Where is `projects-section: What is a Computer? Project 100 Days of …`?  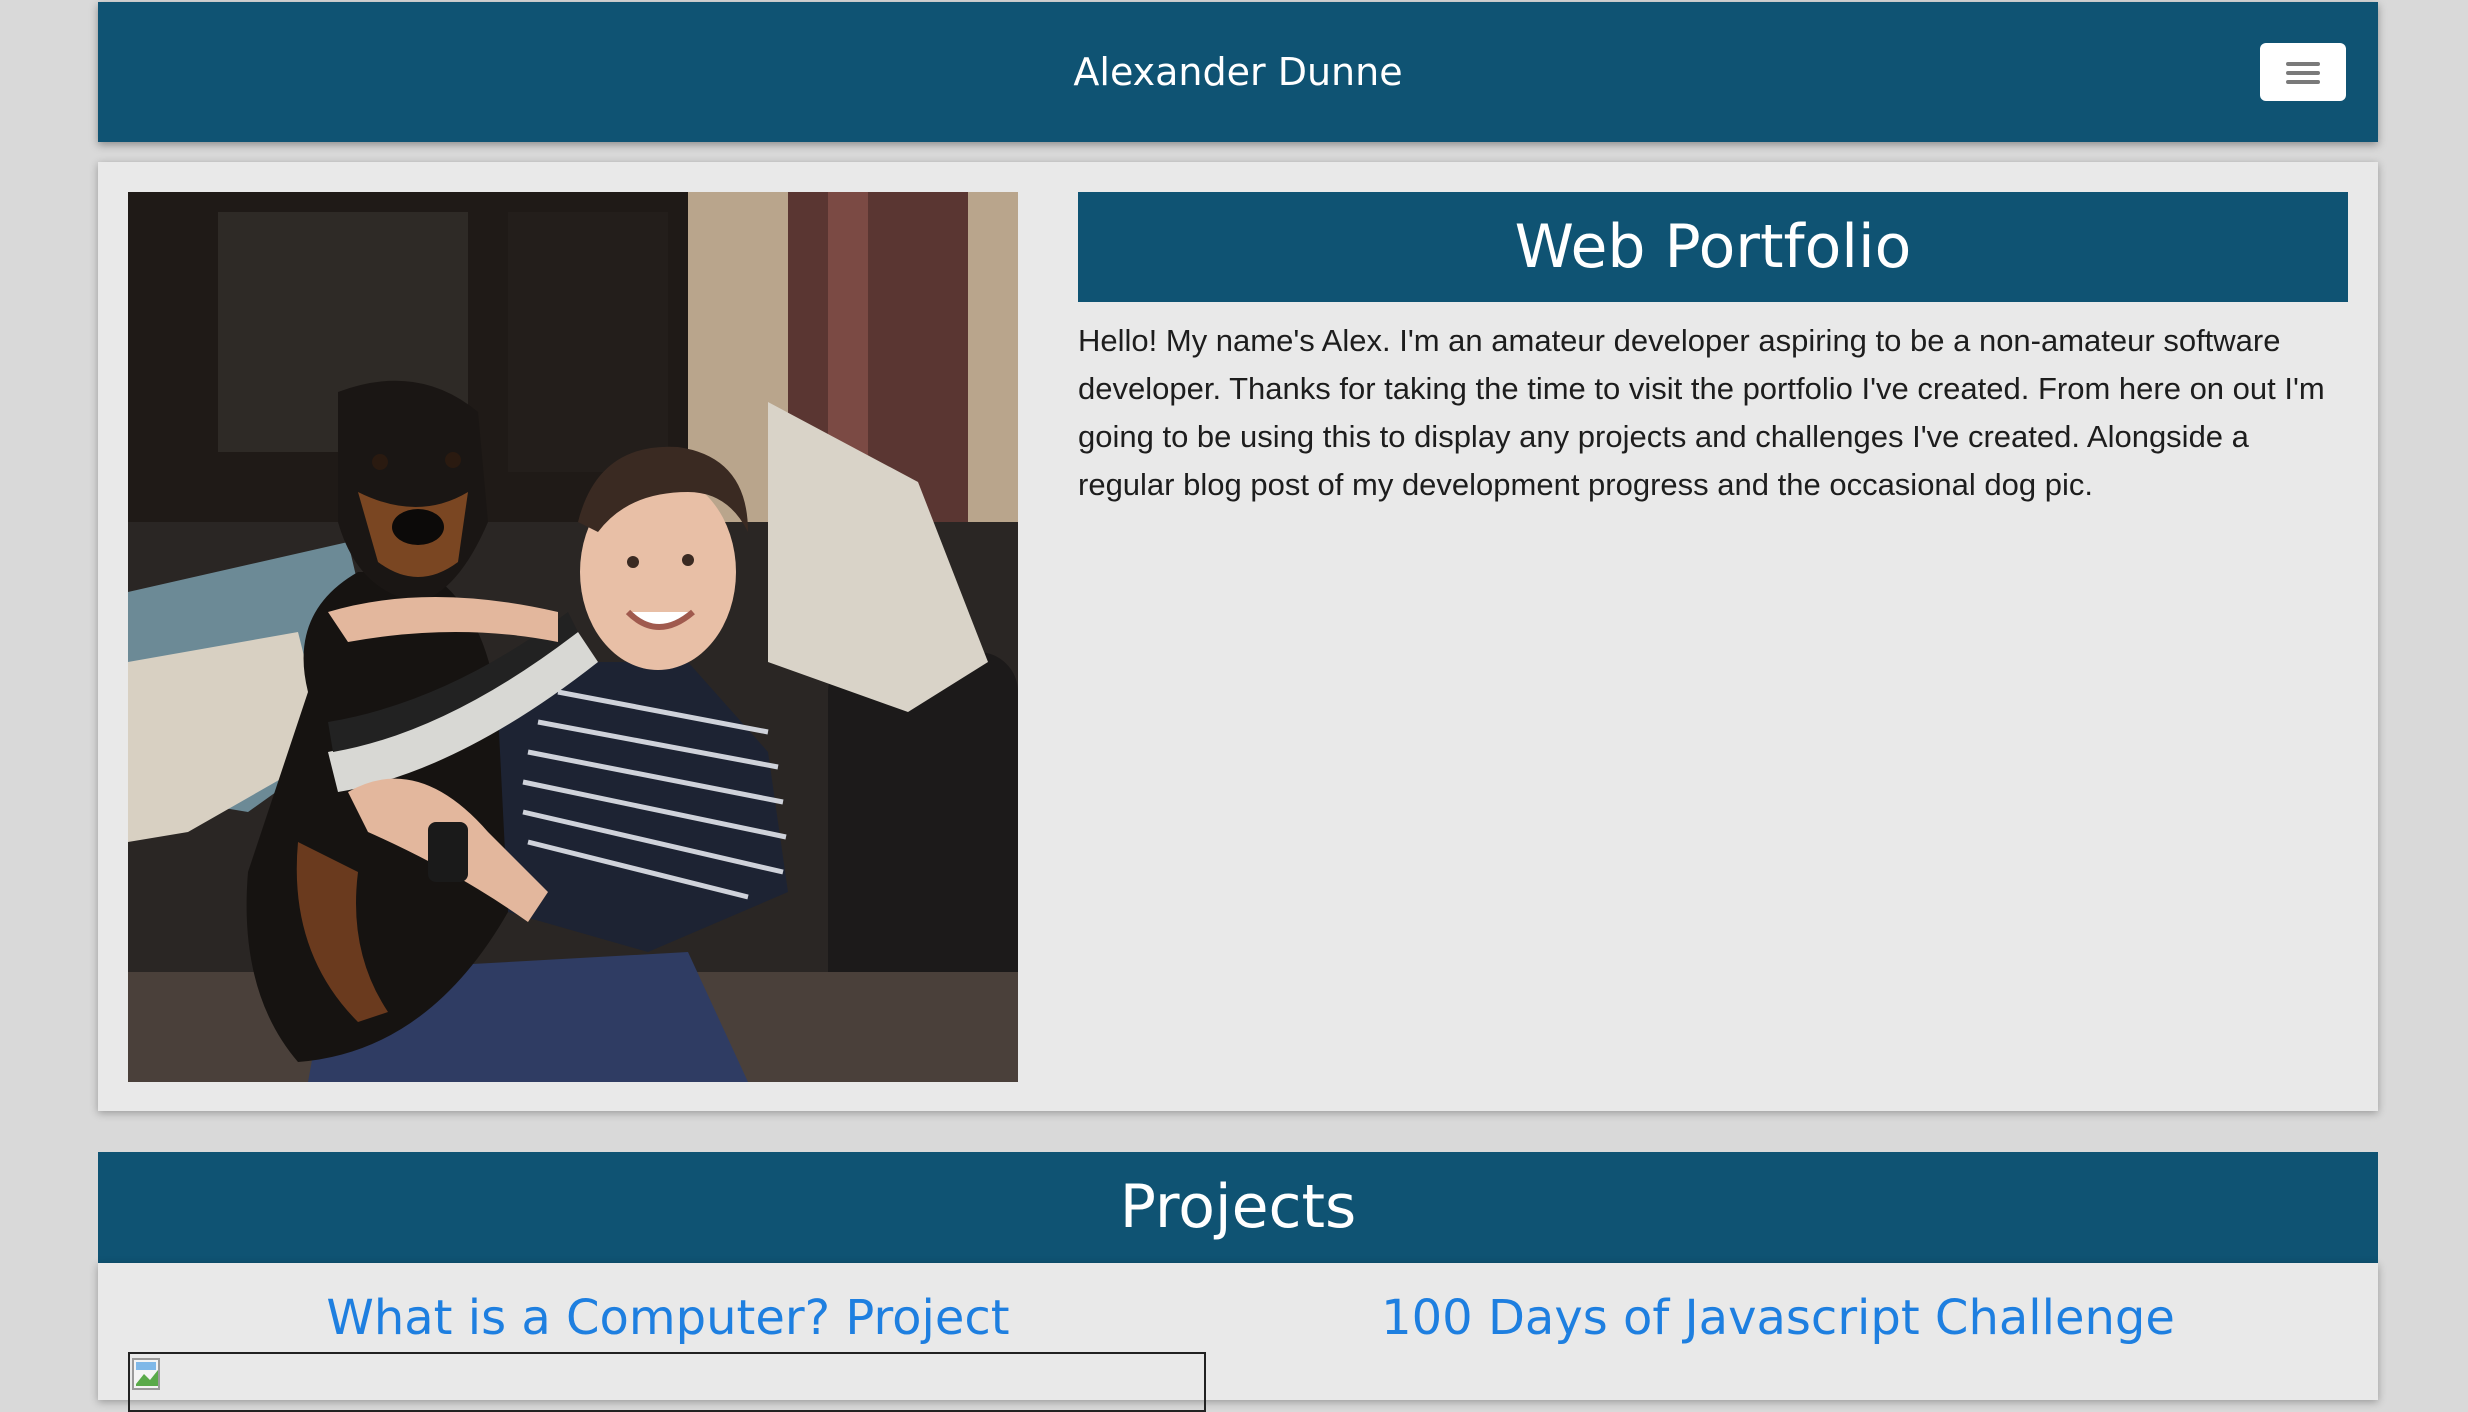 projects-section: What is a Computer? Project 100 Days of … is located at coordinates (1238, 1337).